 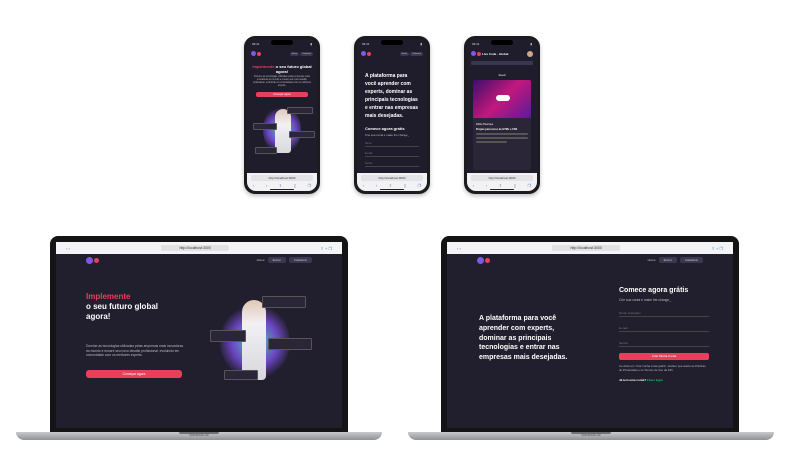 What do you see at coordinates (385, 128) in the screenshot?
I see `signup-title: Comece agora grátis` at bounding box center [385, 128].